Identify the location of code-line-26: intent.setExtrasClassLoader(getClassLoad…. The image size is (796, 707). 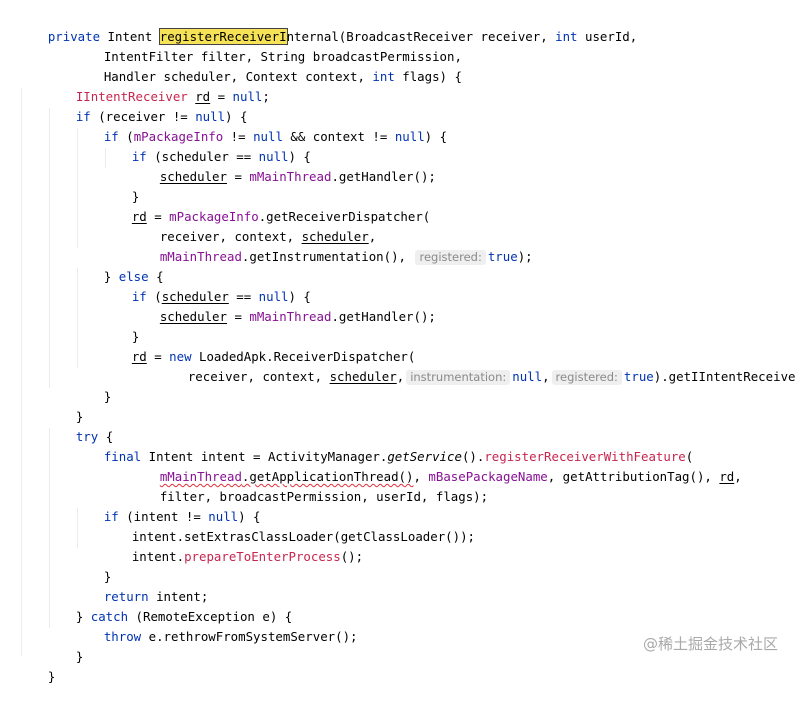
(303, 536).